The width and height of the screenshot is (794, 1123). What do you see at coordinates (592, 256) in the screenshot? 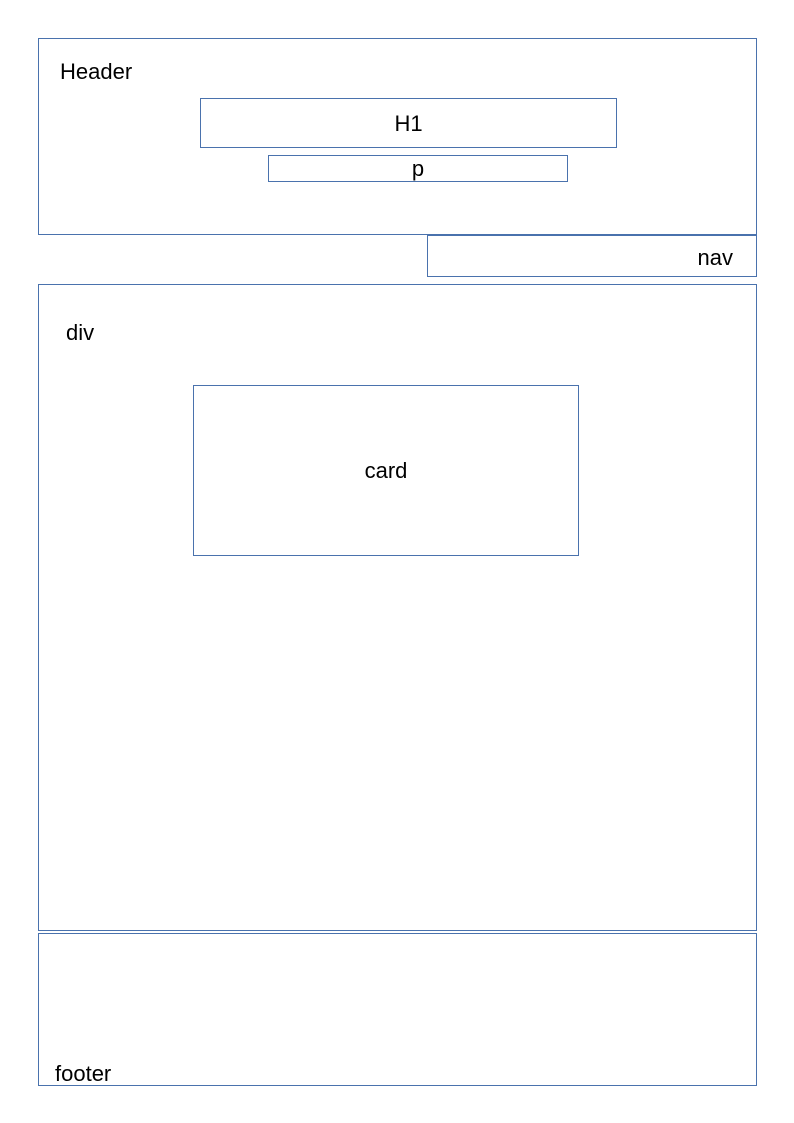
I see `nav-region: nav` at bounding box center [592, 256].